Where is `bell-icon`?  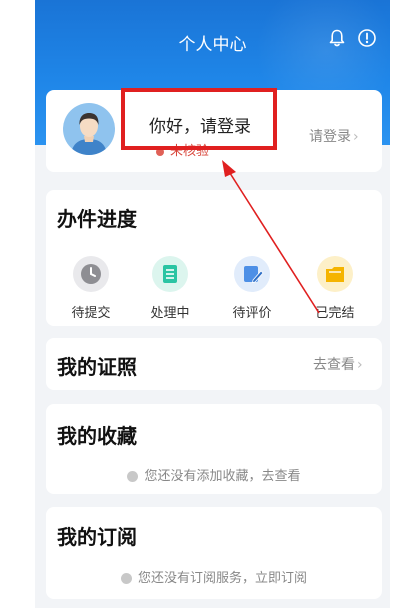
bell-icon is located at coordinates (337, 38).